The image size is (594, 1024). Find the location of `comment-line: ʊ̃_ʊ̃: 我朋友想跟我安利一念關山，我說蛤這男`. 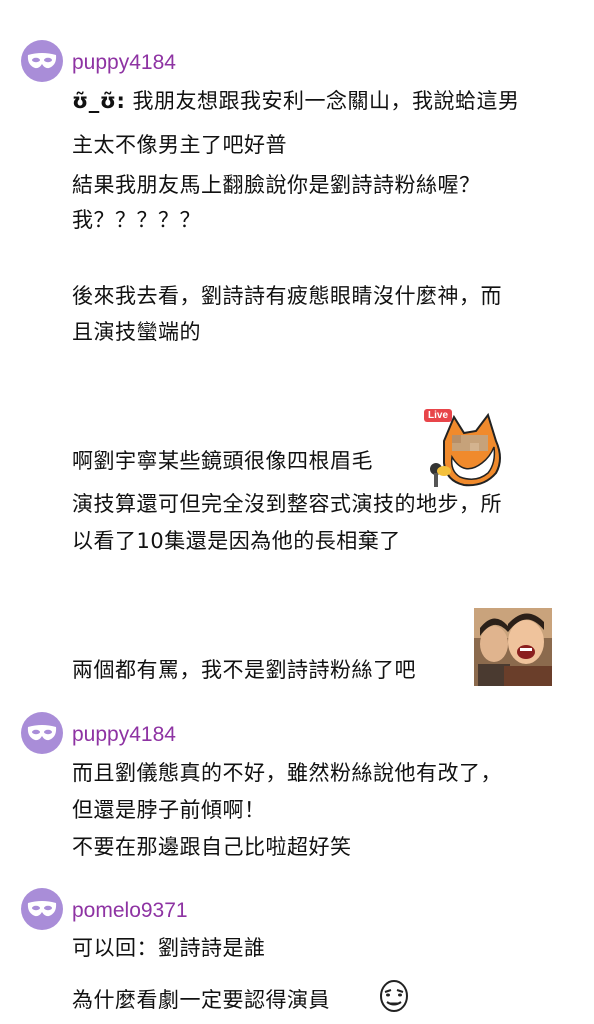

comment-line: ʊ̃_ʊ̃: 我朋友想跟我安利一念關山，我說蛤這男 is located at coordinates (296, 101).